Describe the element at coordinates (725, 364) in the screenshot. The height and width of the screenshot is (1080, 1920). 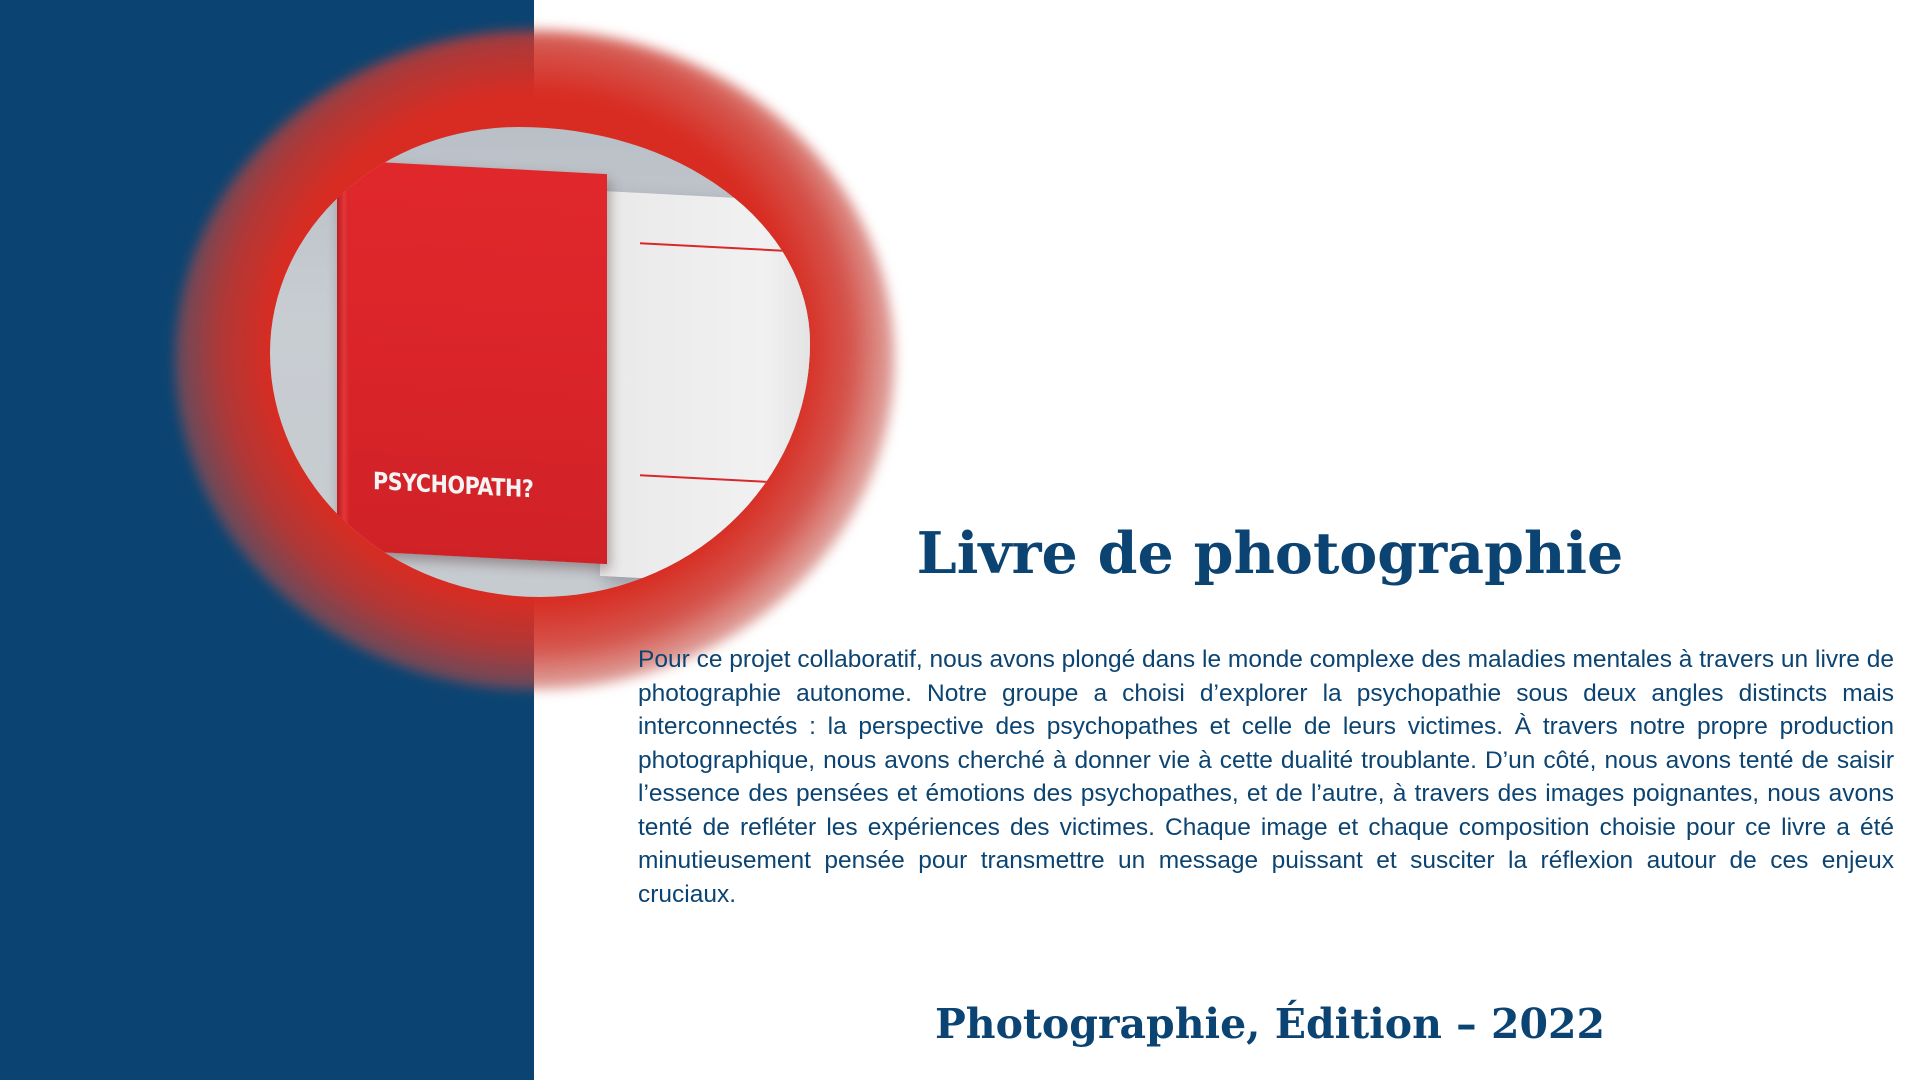
I see `book-red-frame` at that location.